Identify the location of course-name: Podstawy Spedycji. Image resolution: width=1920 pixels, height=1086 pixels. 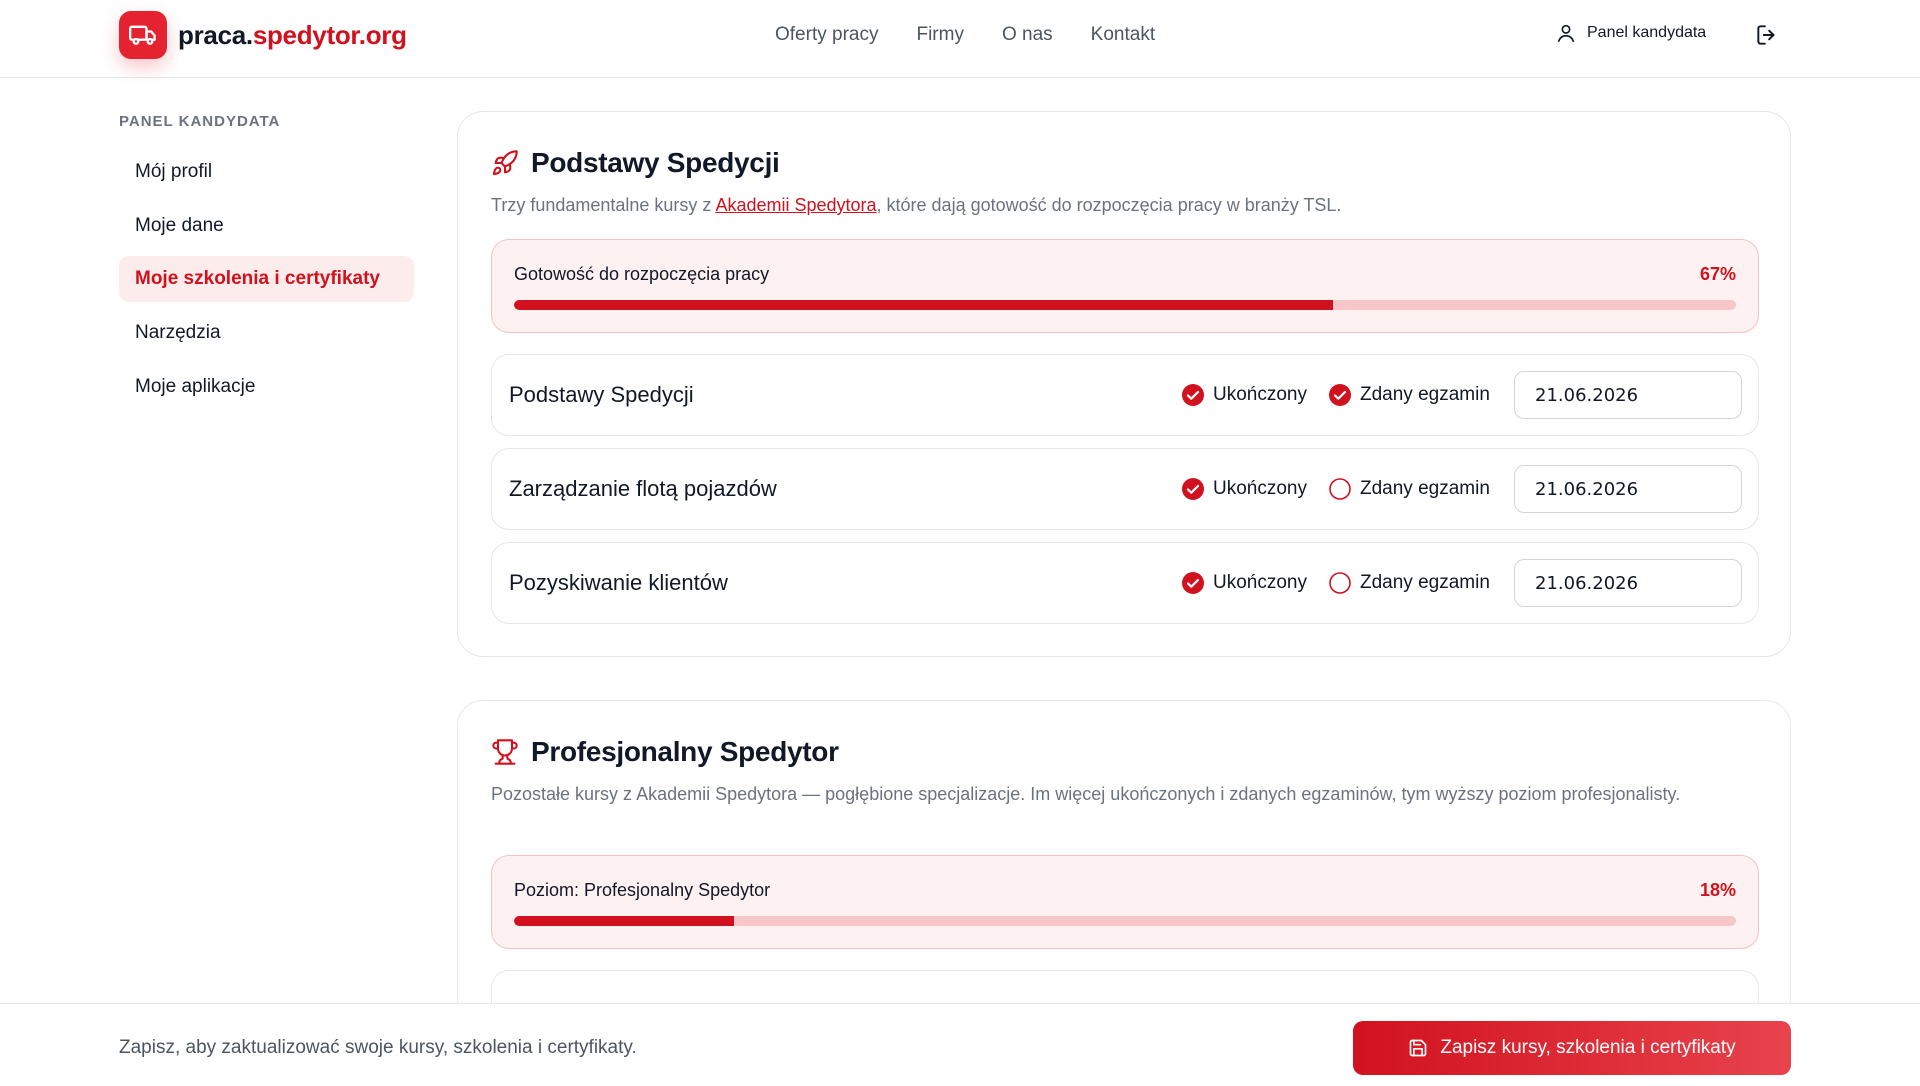
(601, 394).